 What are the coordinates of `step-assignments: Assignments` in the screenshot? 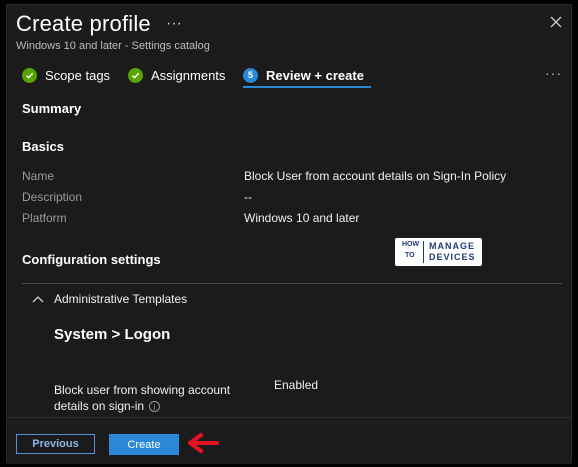 It's located at (176, 75).